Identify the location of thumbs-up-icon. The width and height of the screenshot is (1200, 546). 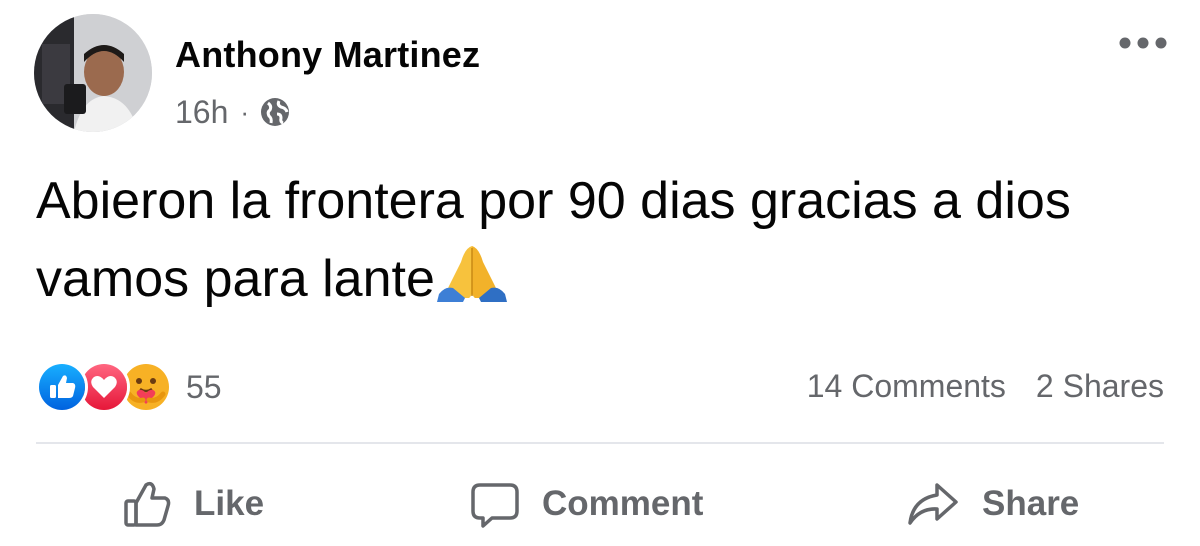
(147, 504).